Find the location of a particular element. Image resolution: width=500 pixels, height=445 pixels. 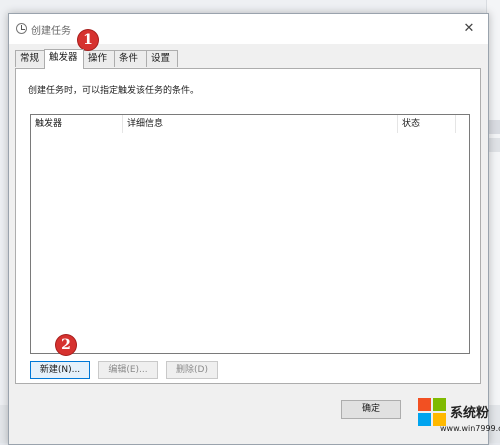

ok-button: 确定 is located at coordinates (371, 409).